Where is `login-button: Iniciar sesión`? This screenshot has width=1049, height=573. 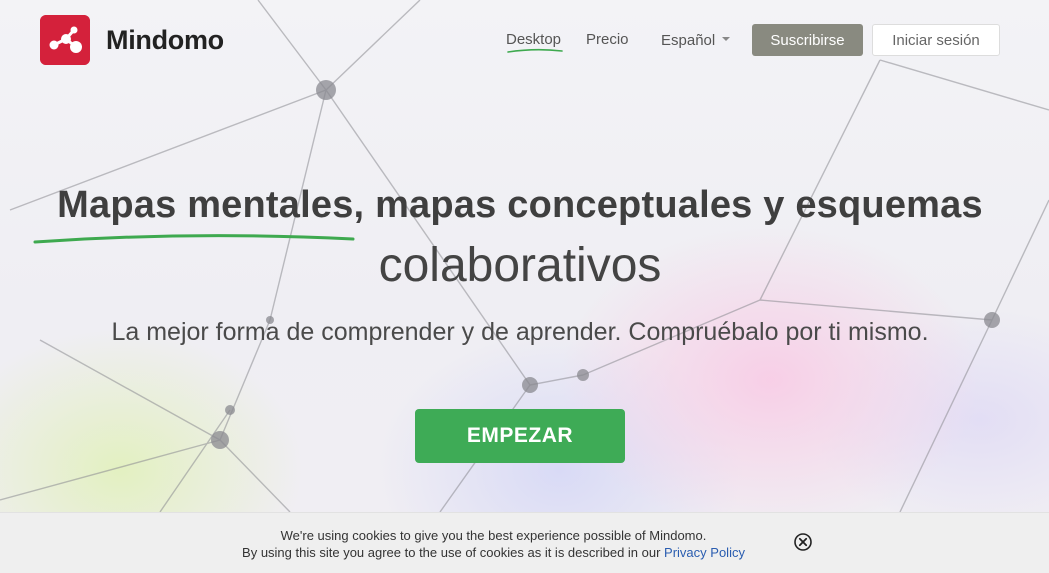 login-button: Iniciar sesión is located at coordinates (936, 40).